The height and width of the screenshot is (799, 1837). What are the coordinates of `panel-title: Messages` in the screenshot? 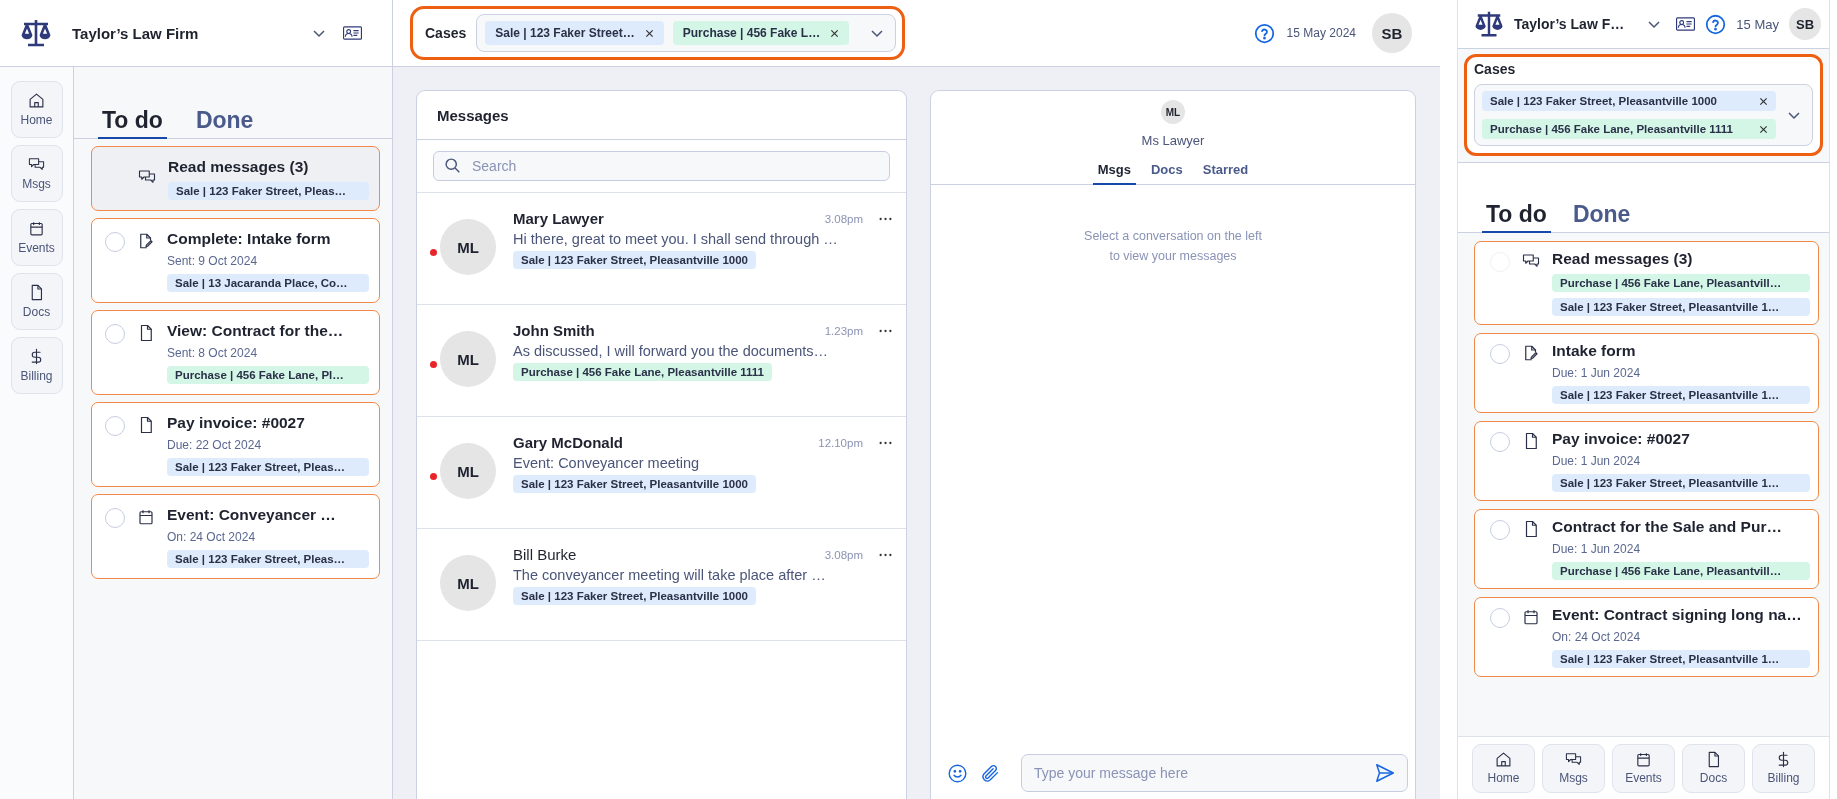 It's located at (661, 115).